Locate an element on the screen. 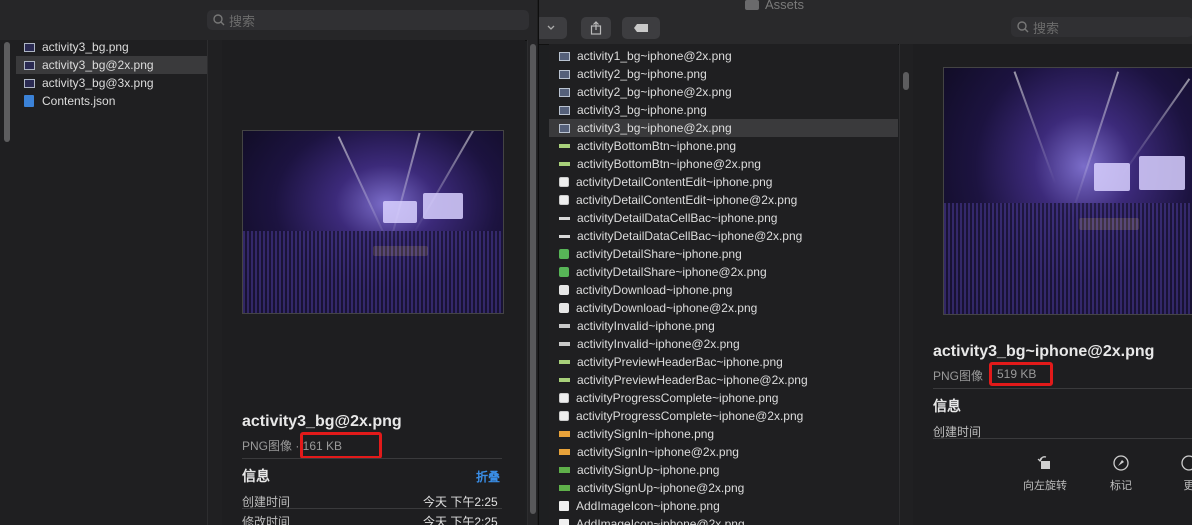  right-file-row: activityPreviewHeaderBac~iphone@2x.png is located at coordinates (723, 380).